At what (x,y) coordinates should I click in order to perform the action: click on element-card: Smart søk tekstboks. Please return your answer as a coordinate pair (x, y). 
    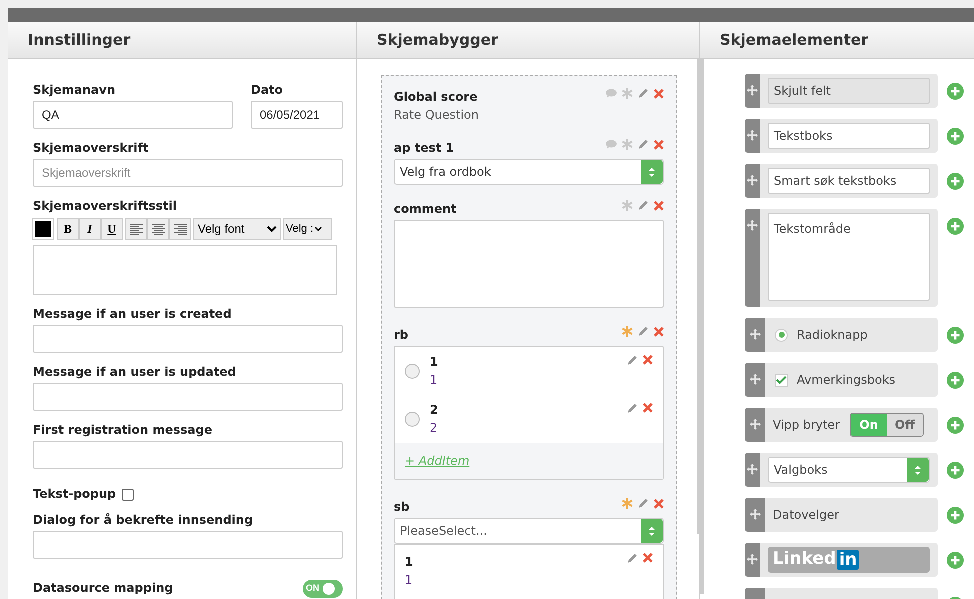
    Looking at the image, I should click on (841, 181).